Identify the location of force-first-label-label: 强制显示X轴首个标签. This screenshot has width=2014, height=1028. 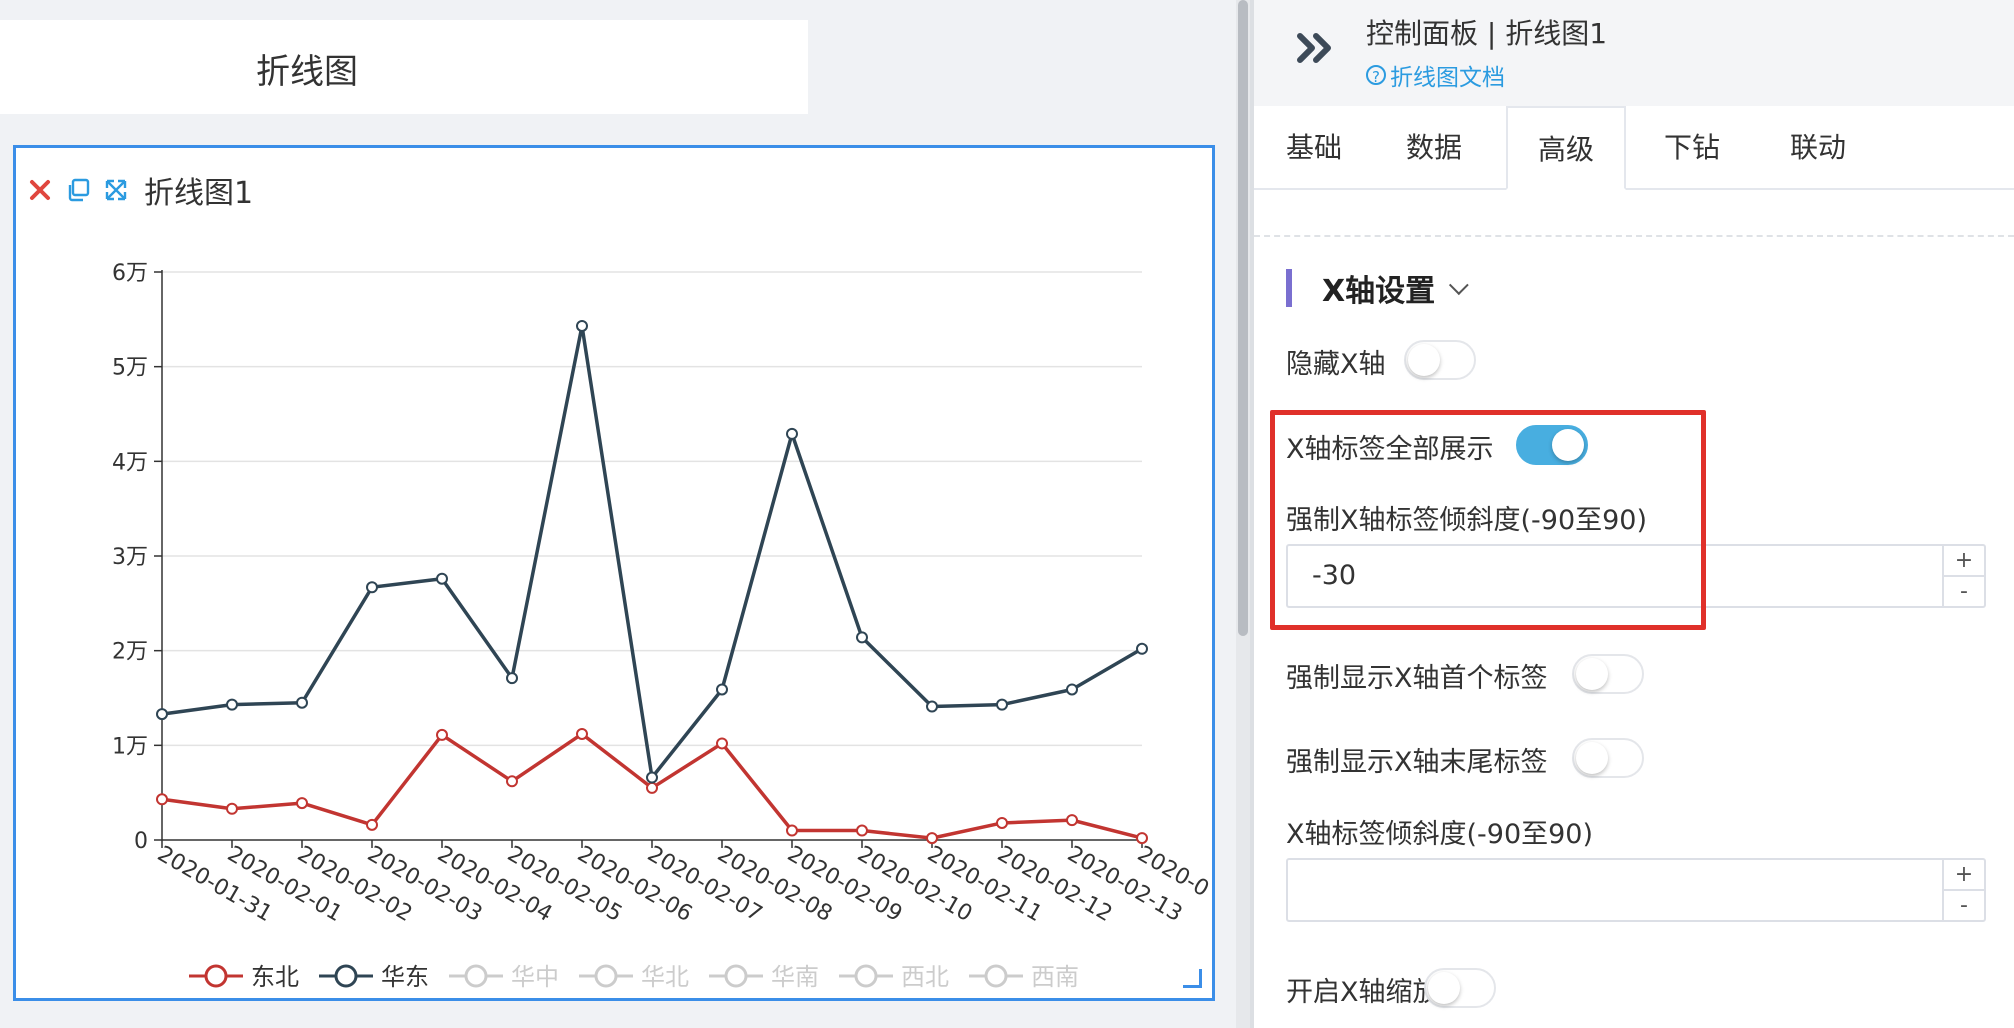
(1417, 678).